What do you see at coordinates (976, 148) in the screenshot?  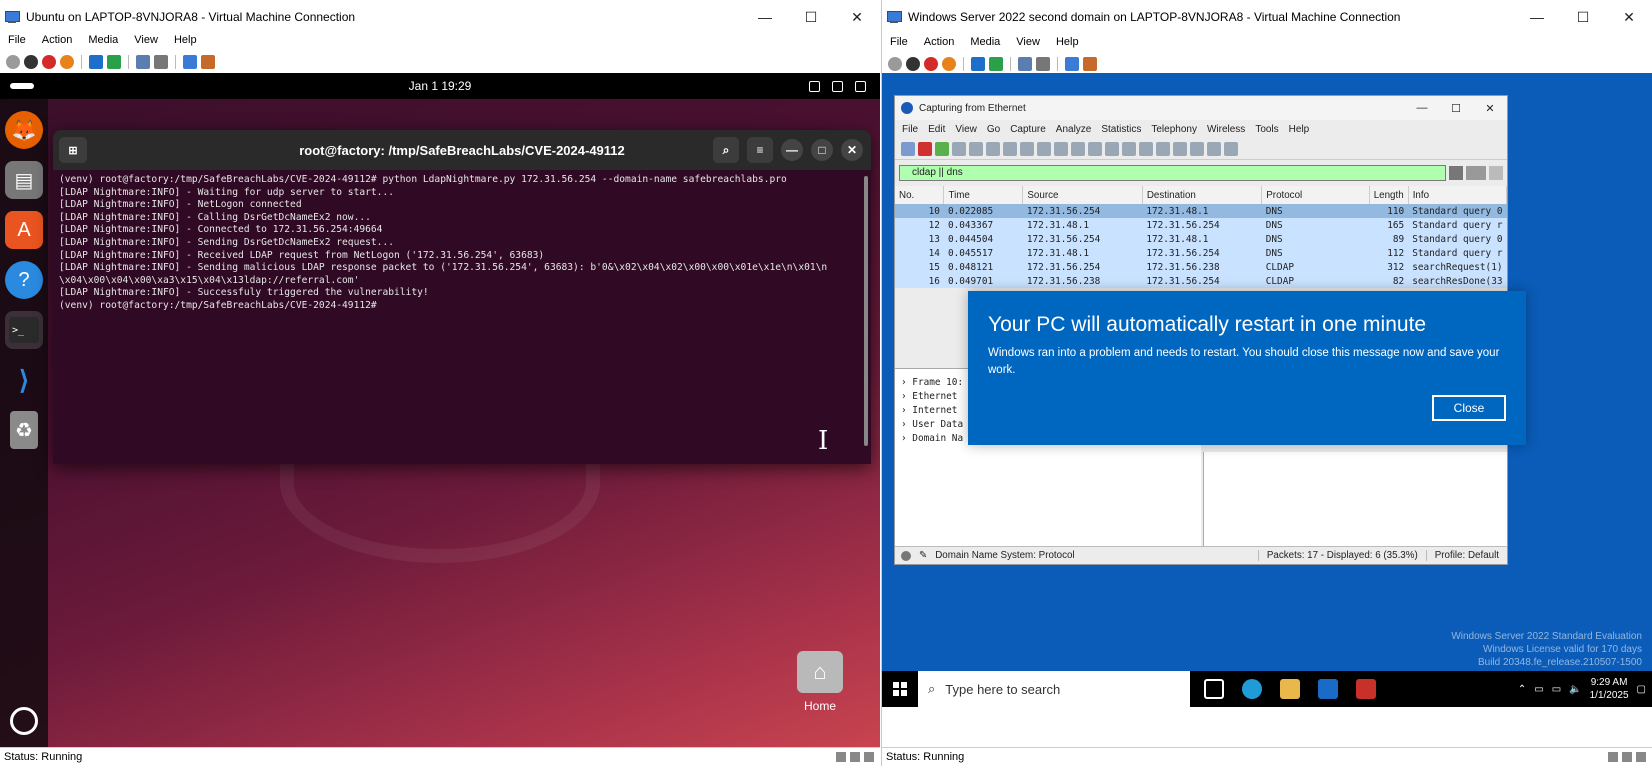 I see `open-file-icon` at bounding box center [976, 148].